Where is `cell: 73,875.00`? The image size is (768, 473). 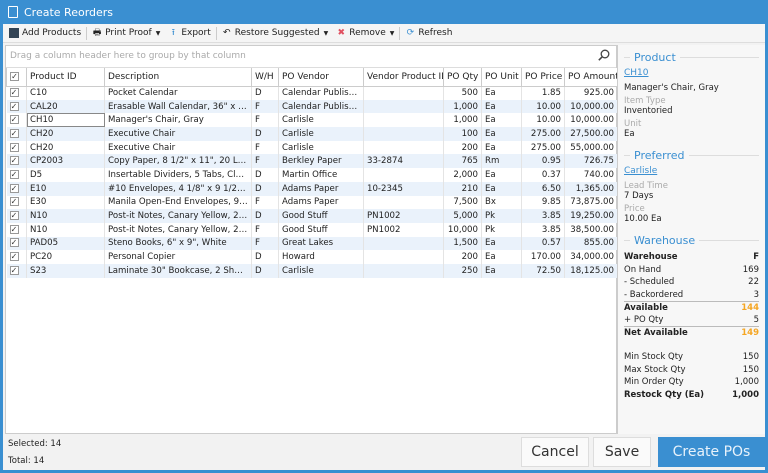 cell: 73,875.00 is located at coordinates (591, 202).